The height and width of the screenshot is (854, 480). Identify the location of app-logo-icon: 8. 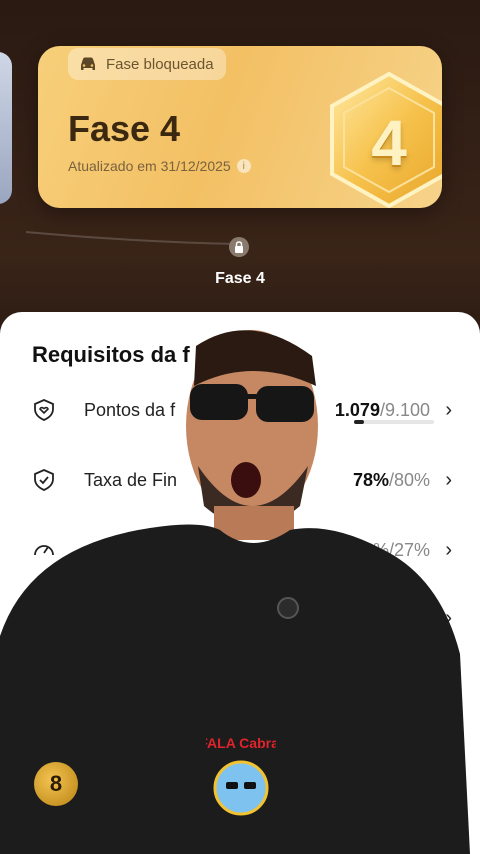
(56, 784).